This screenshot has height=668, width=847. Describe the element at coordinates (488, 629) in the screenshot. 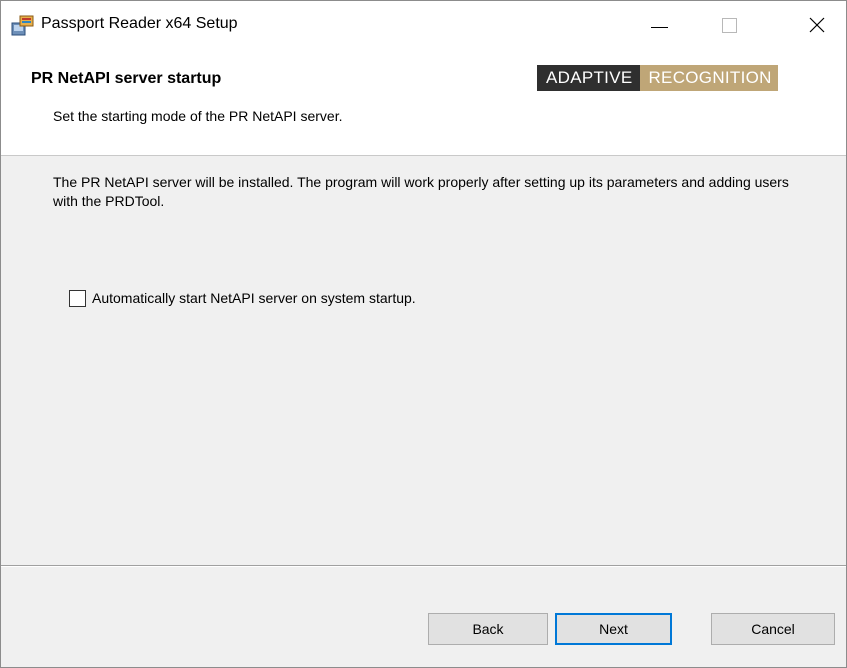

I see `back-button: Back` at that location.